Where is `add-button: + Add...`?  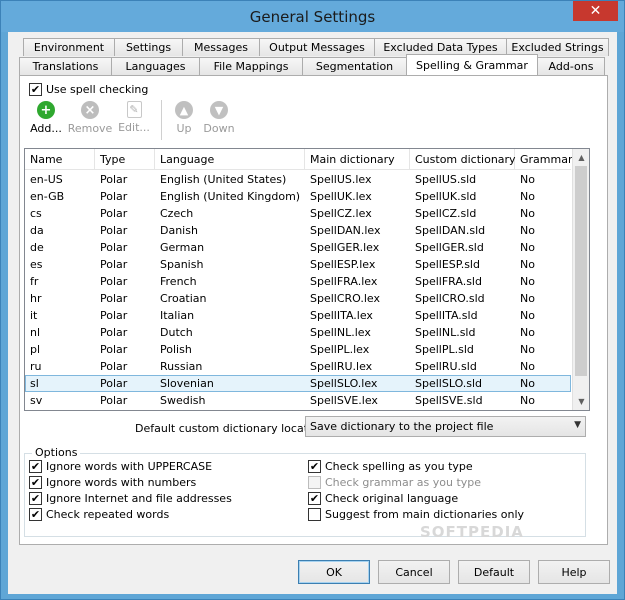
add-button: + Add... is located at coordinates (46, 120).